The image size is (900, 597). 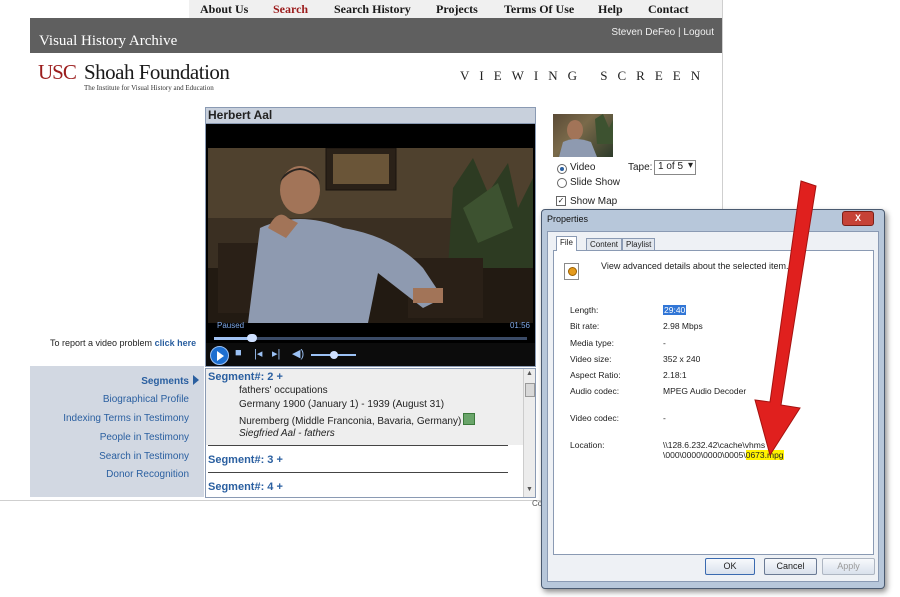 I want to click on video-thumbnail, so click(x=583, y=135).